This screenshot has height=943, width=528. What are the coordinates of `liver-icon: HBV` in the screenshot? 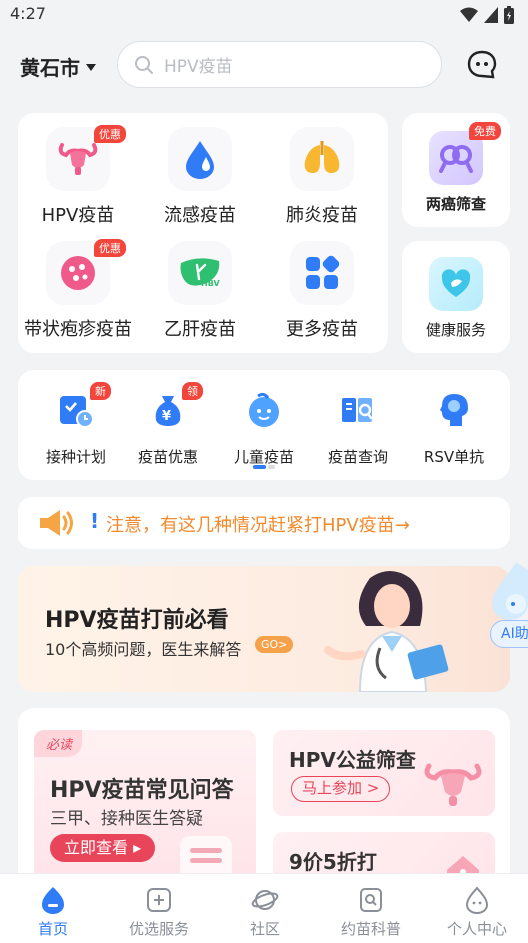 It's located at (200, 273).